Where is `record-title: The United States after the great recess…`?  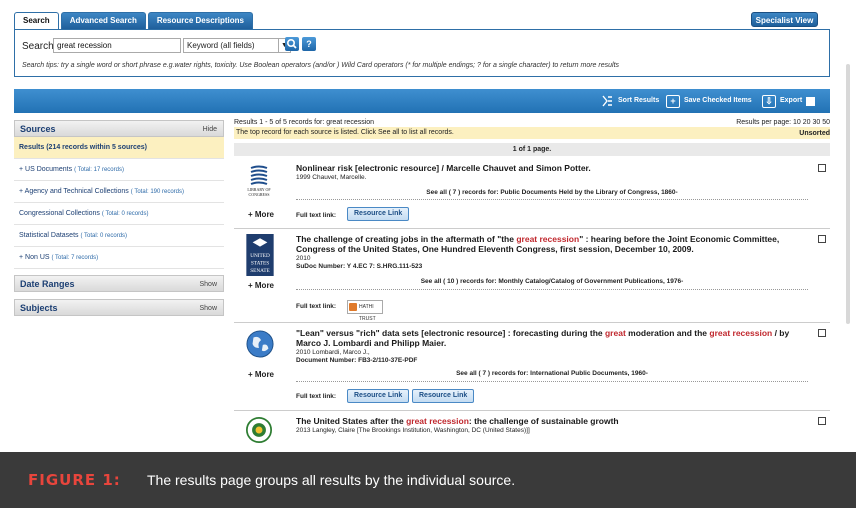 record-title: The United States after the great recess… is located at coordinates (552, 421).